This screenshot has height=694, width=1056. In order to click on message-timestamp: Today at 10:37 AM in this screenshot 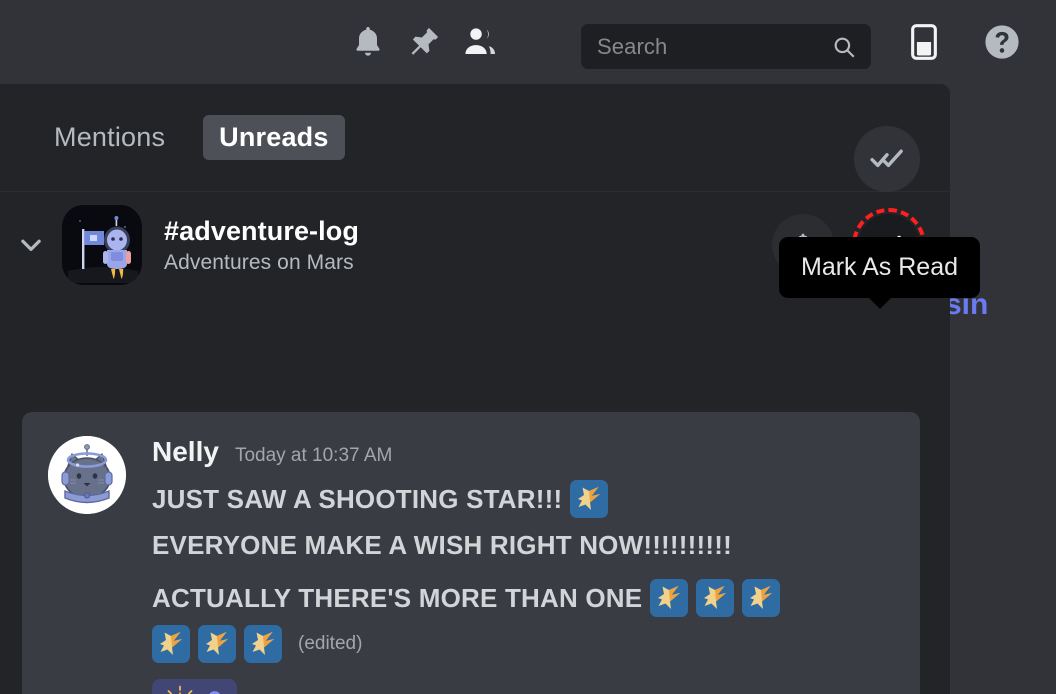, I will do `click(313, 455)`.